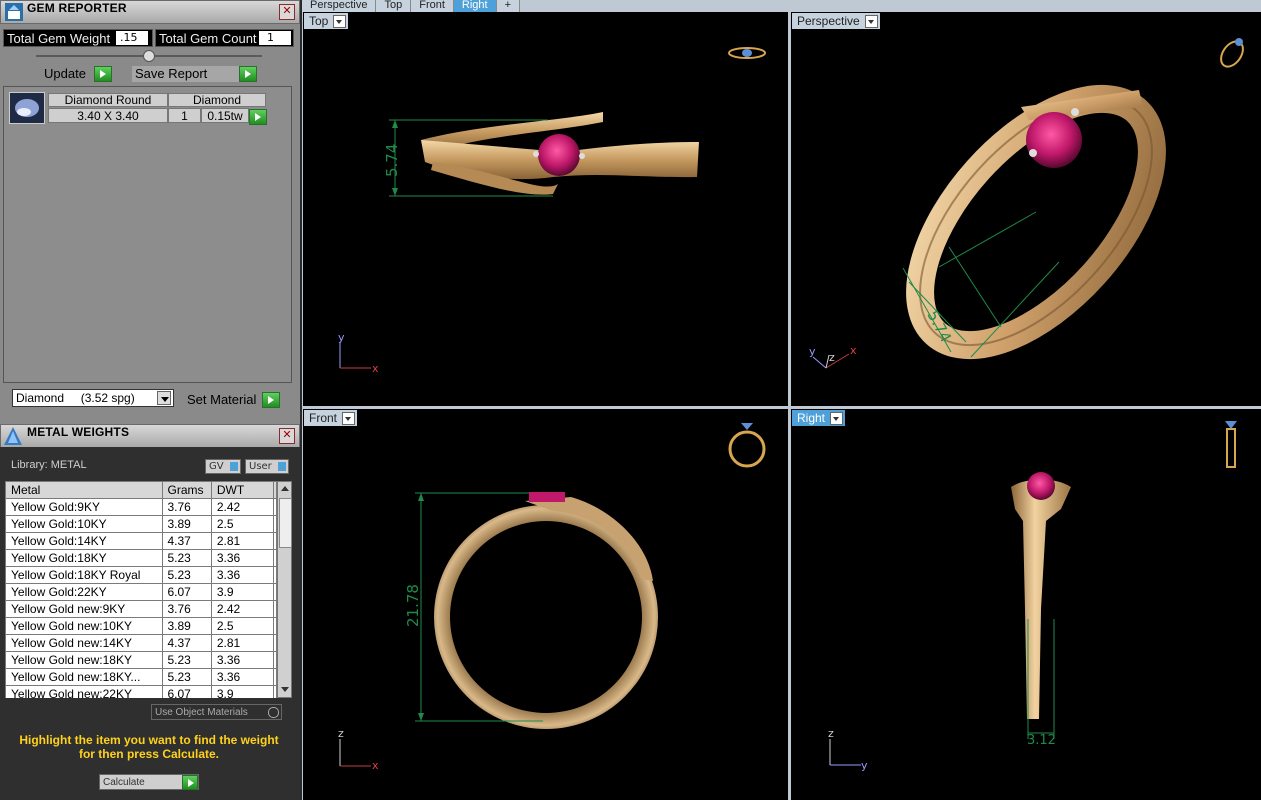 The width and height of the screenshot is (1261, 800). Describe the element at coordinates (149, 782) in the screenshot. I see `calculate-button: Calculate` at that location.